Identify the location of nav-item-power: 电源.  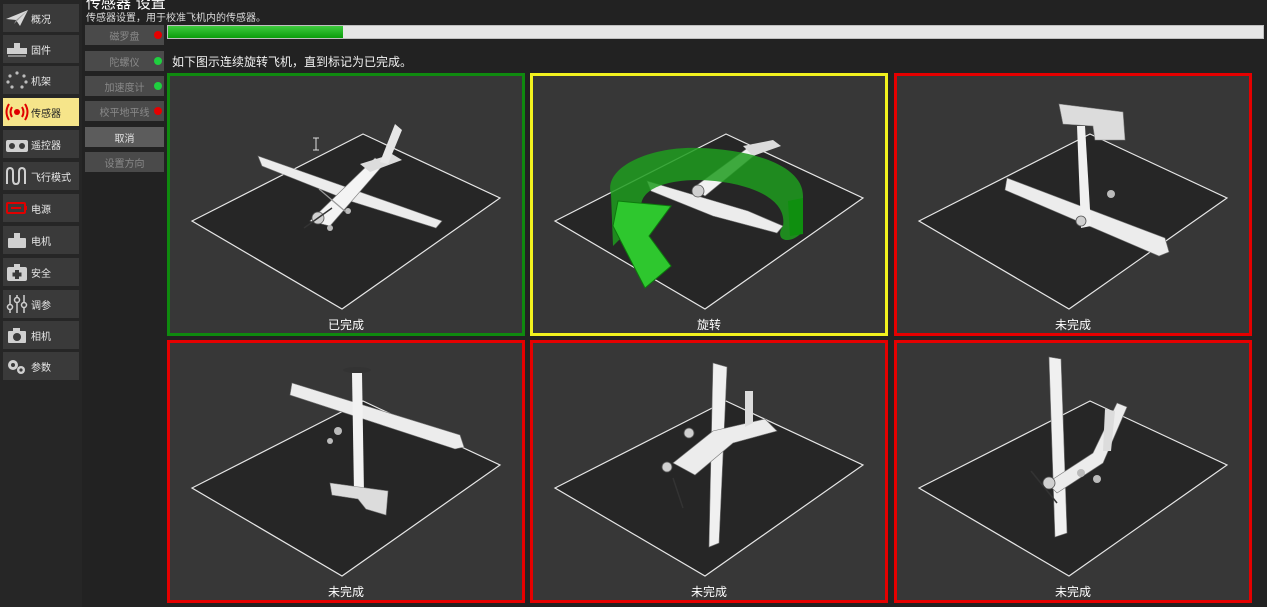
(41, 208).